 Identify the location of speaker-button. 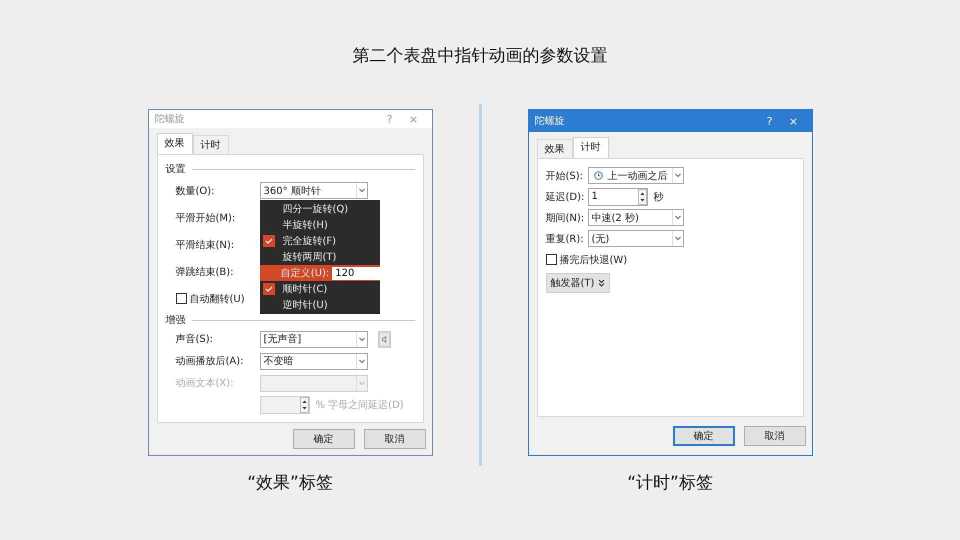
(384, 339).